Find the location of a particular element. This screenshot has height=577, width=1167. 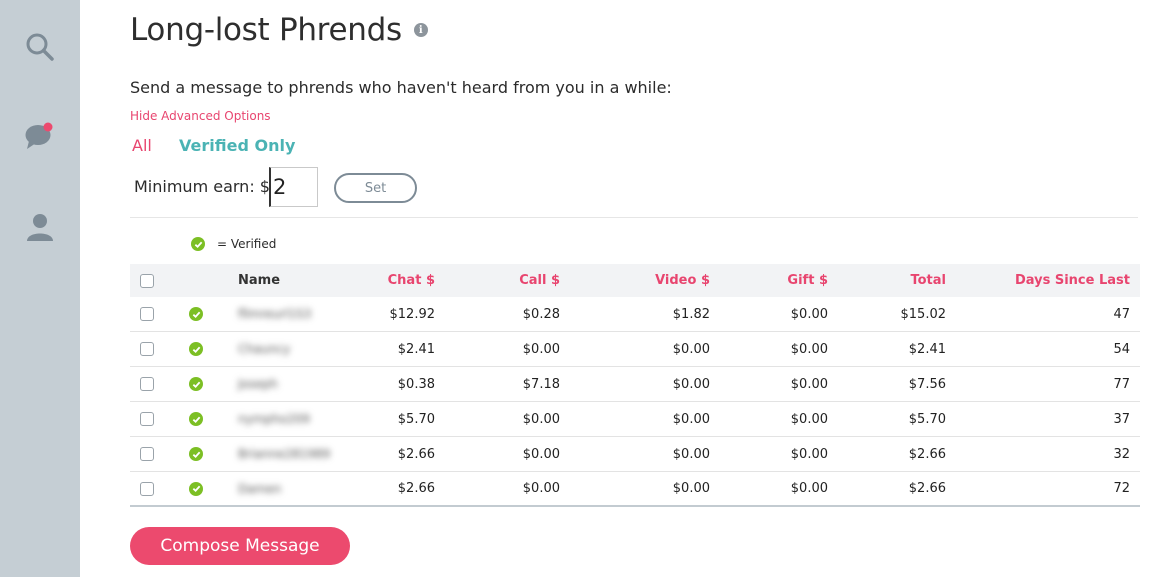

user-icon is located at coordinates (40, 227).